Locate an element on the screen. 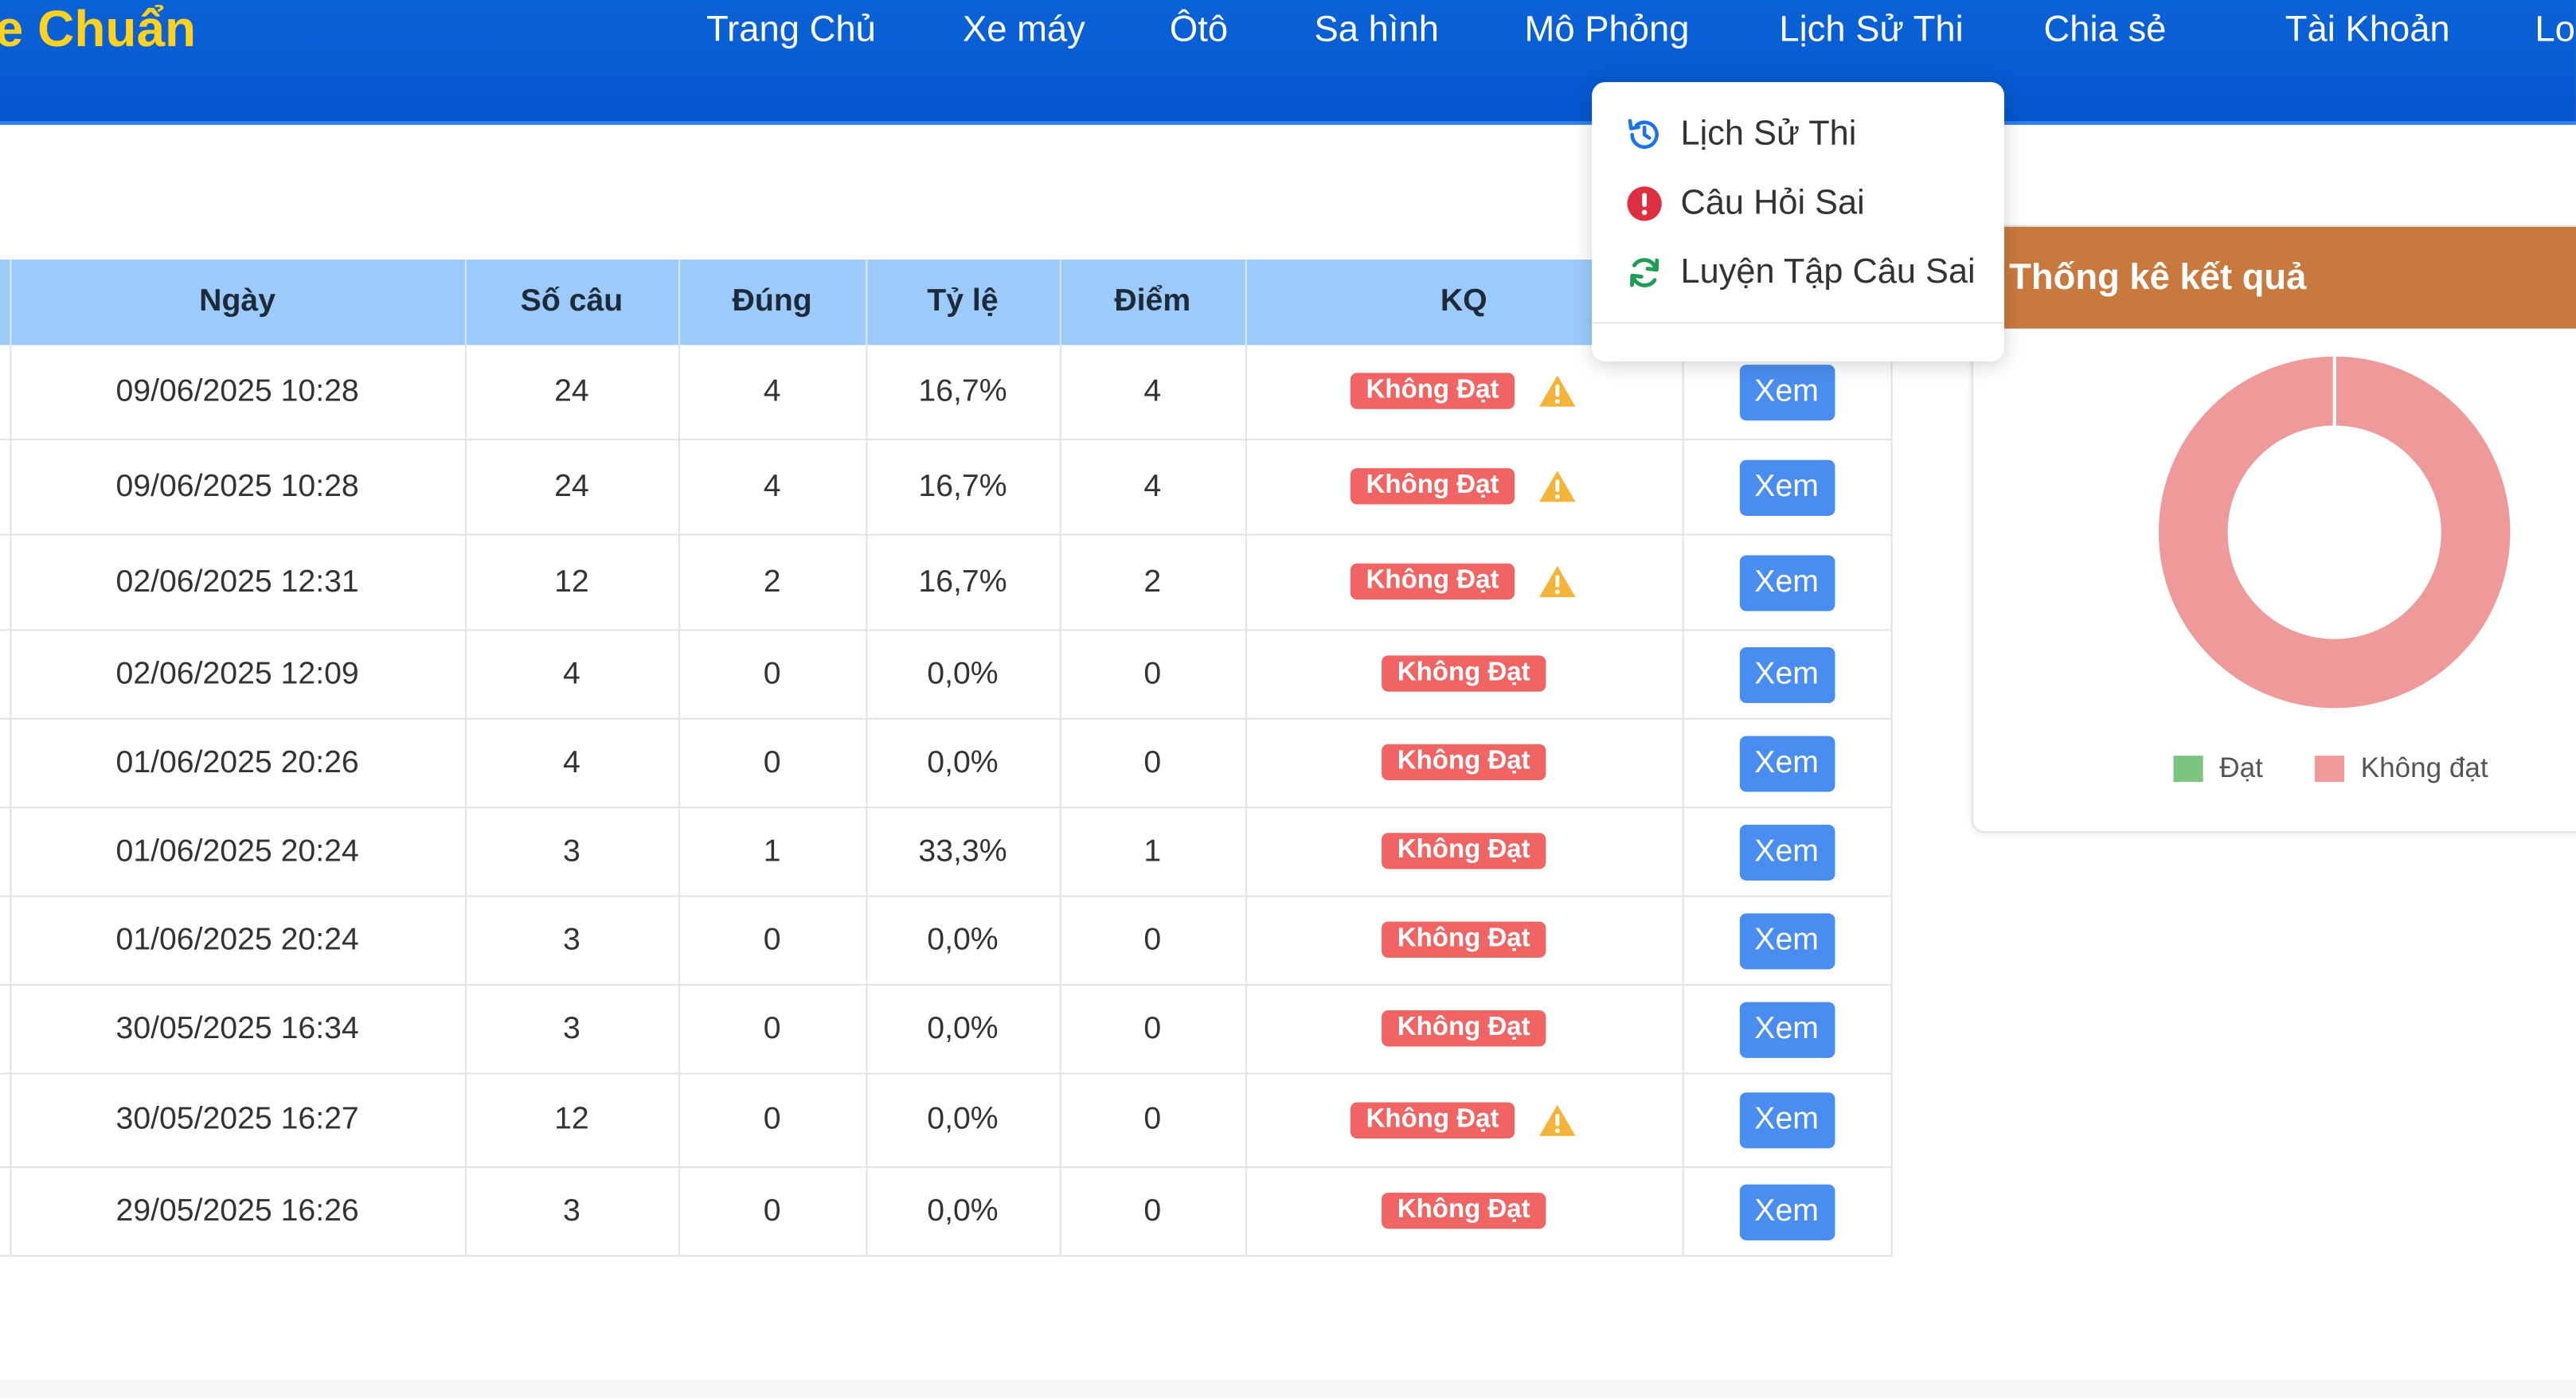  table-row: 02/06/2025 12:31 12 2 16,7% 2 Không Đạt Xem is located at coordinates (946, 582).